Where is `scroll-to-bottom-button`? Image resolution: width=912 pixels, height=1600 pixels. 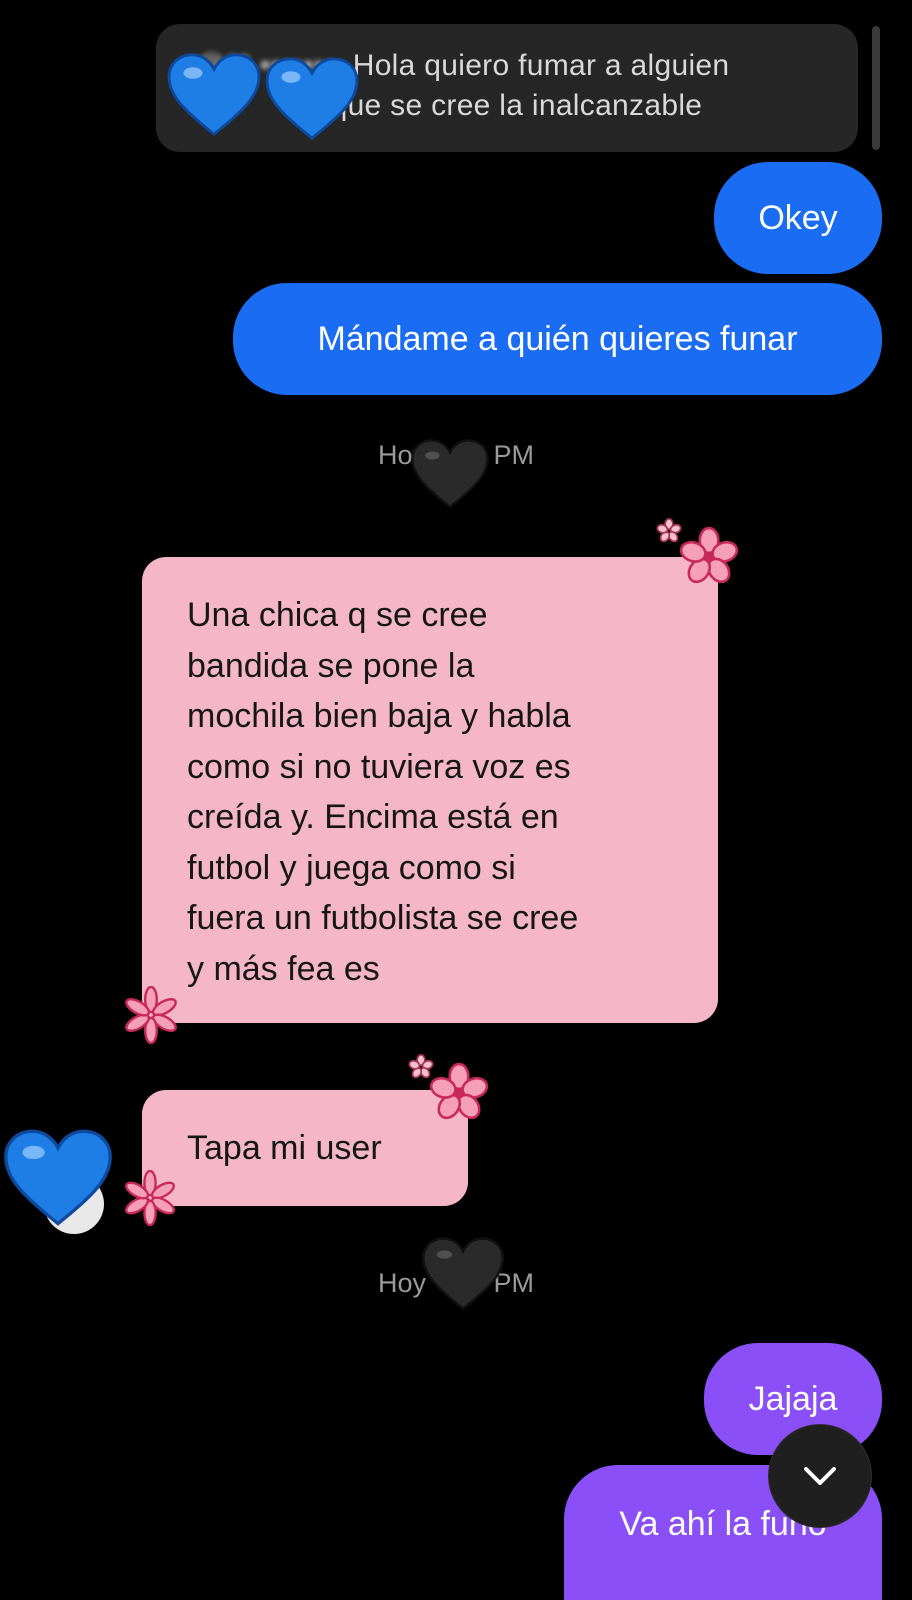
scroll-to-bottom-button is located at coordinates (820, 1476).